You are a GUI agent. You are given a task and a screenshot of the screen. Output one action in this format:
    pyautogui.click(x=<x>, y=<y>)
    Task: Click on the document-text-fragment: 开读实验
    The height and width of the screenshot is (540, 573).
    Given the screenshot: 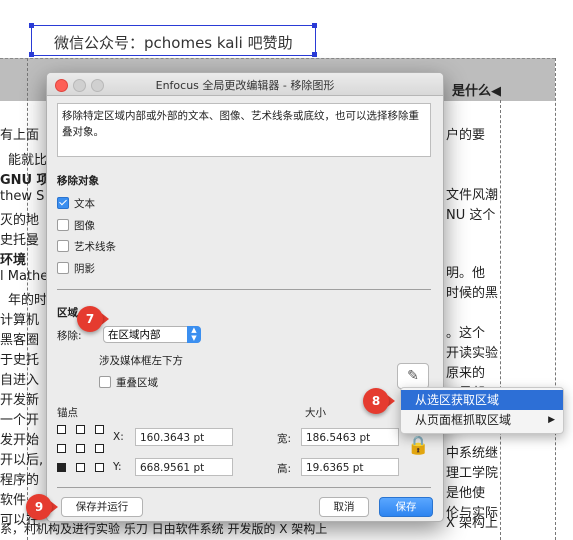 What is the action you would take?
    pyautogui.click(x=472, y=353)
    